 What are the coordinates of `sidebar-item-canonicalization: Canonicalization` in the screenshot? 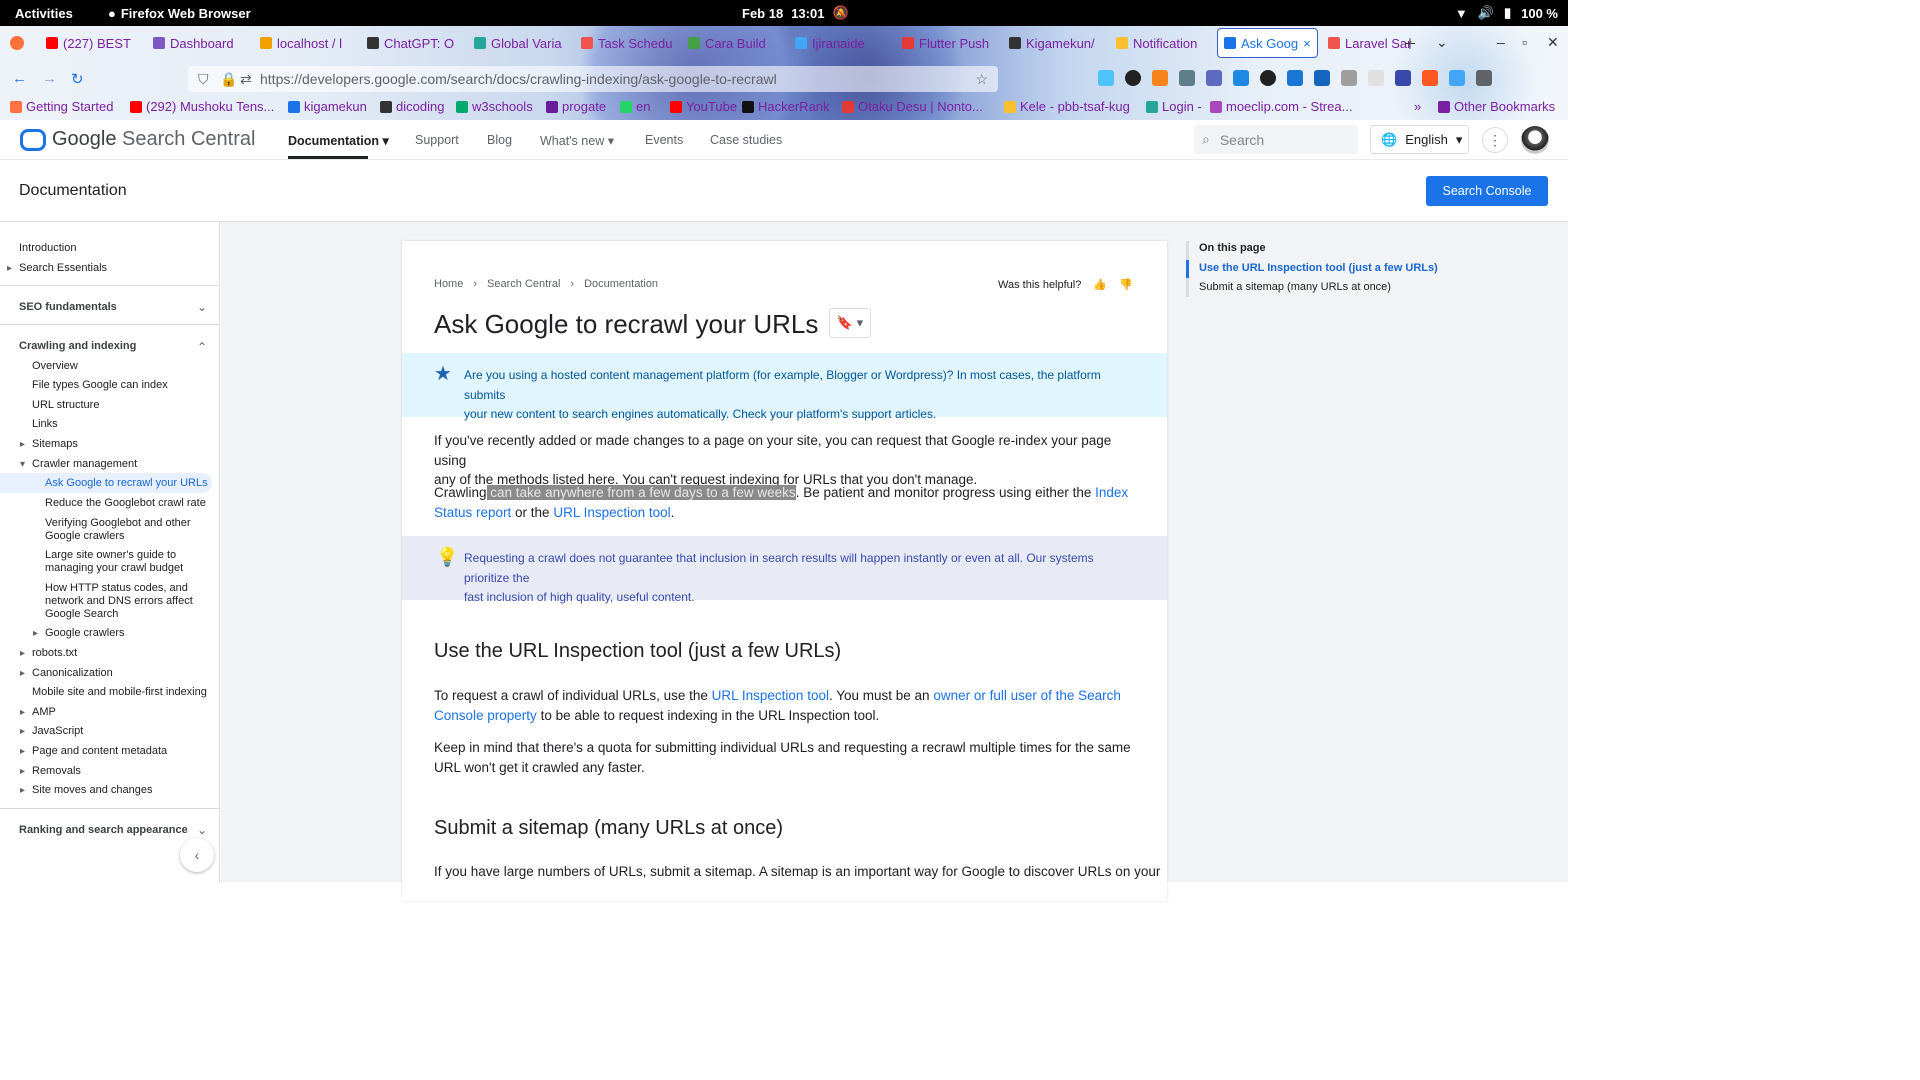 It's located at (66, 673).